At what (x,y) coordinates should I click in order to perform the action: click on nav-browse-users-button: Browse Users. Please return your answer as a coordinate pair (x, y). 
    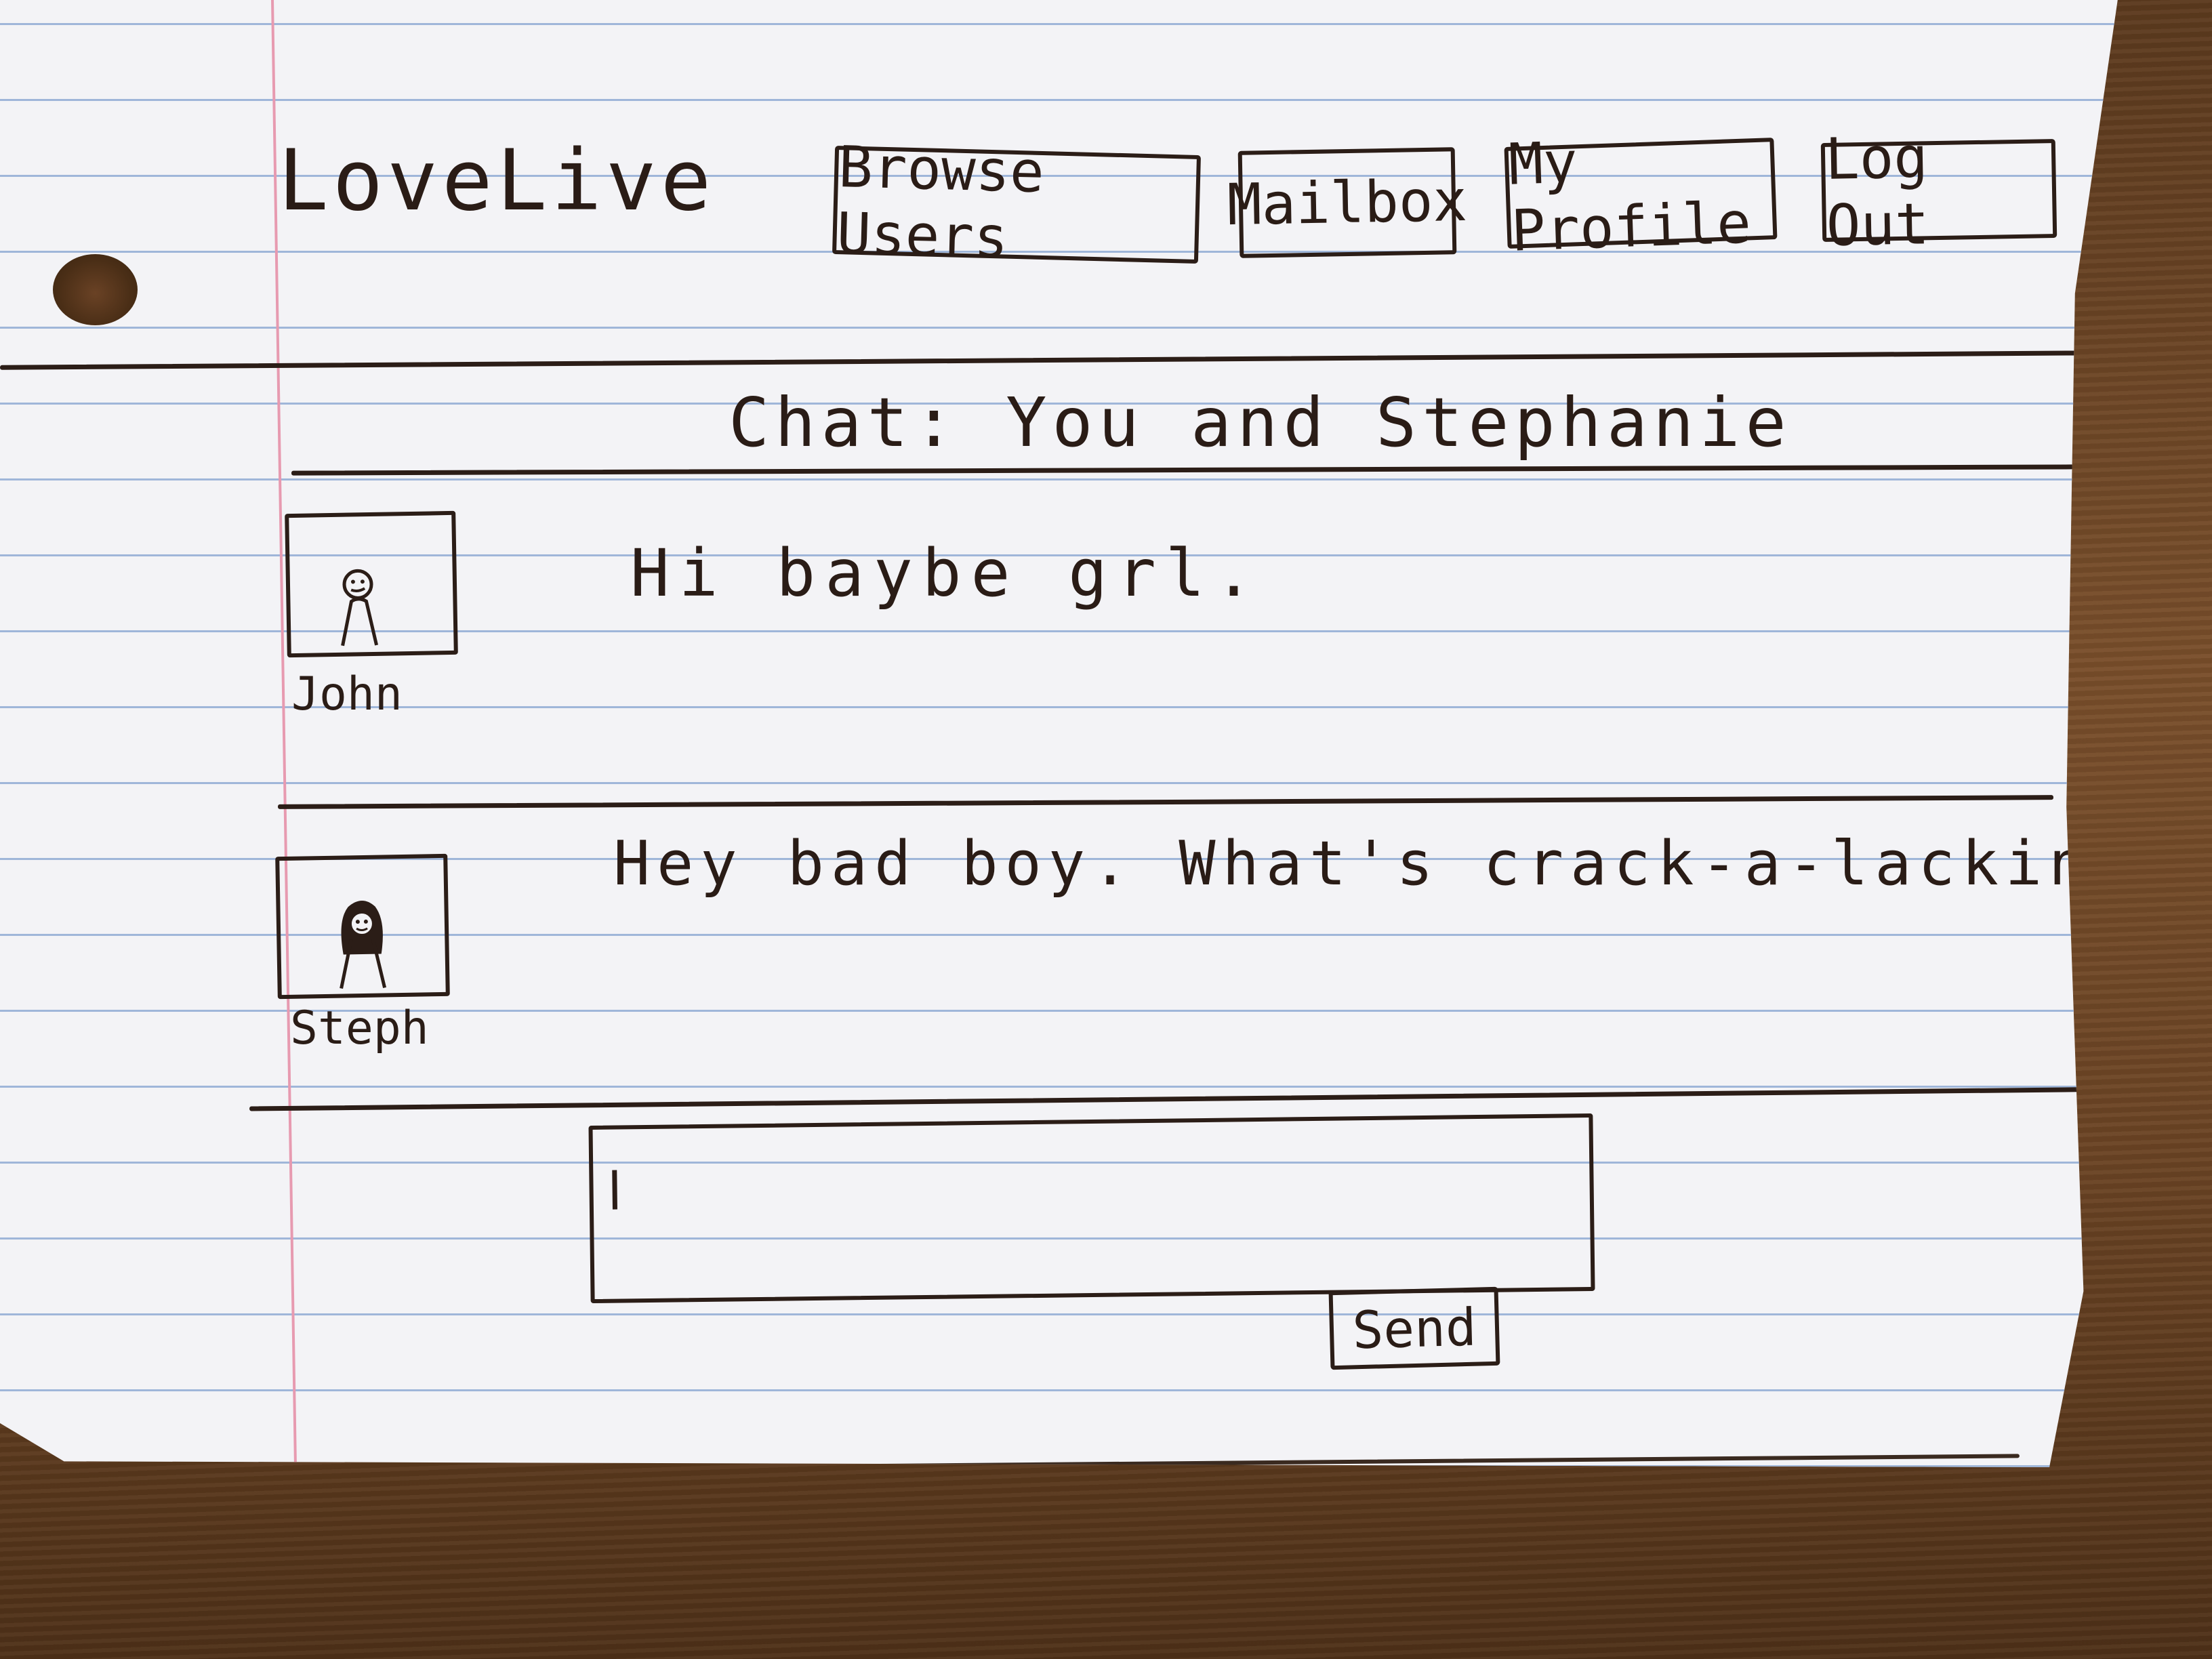
    Looking at the image, I should click on (1017, 203).